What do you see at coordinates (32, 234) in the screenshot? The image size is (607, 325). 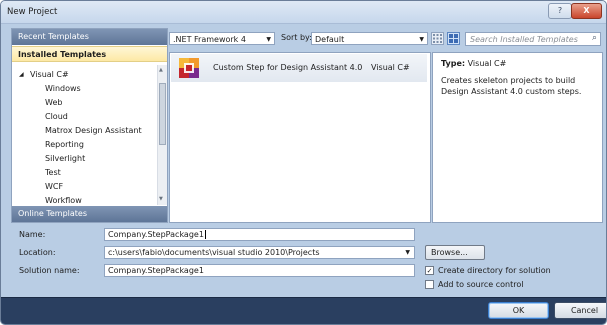 I see `name-label: Name:` at bounding box center [32, 234].